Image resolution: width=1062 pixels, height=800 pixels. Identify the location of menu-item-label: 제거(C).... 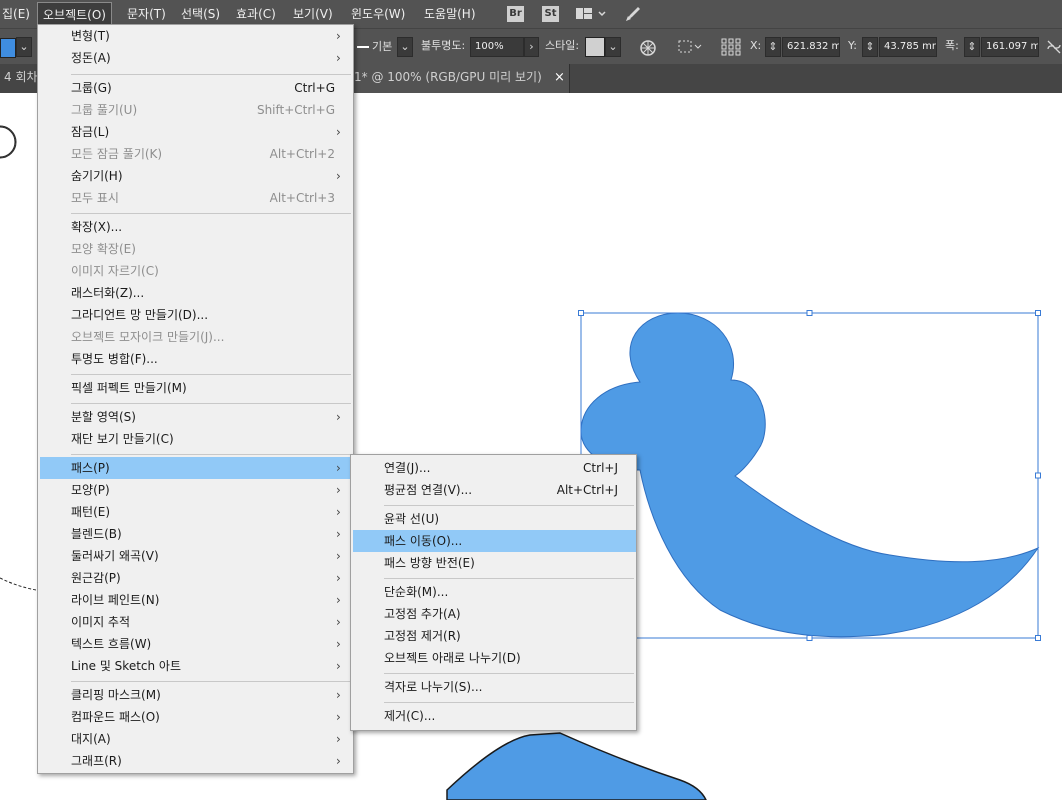
(410, 716).